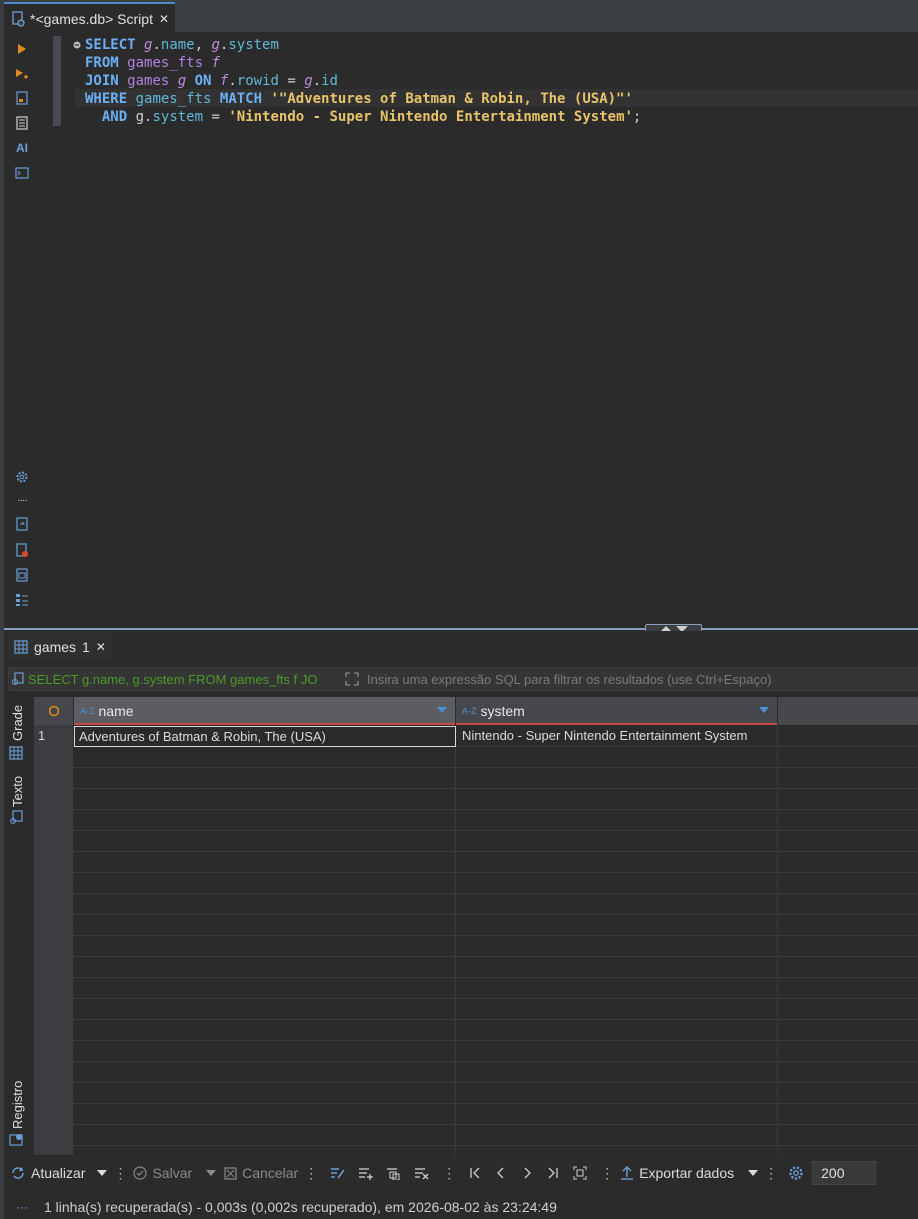 Image resolution: width=918 pixels, height=1219 pixels. What do you see at coordinates (527, 1173) in the screenshot?
I see `next-page-icon` at bounding box center [527, 1173].